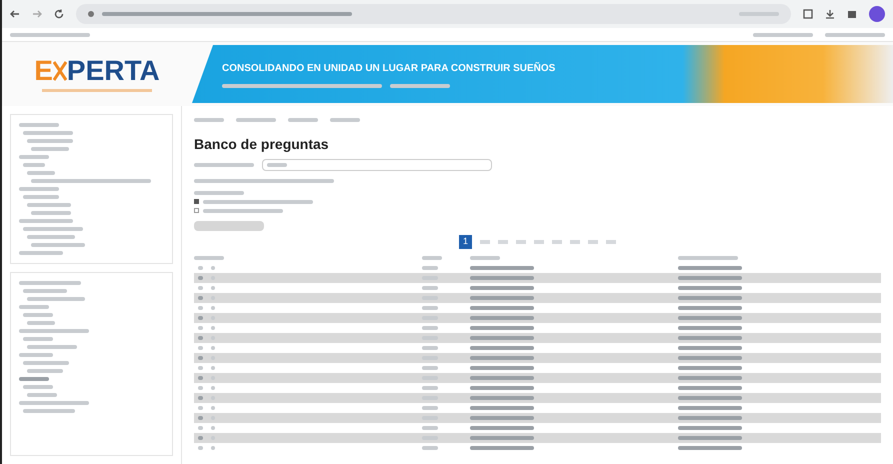  What do you see at coordinates (433, 14) in the screenshot?
I see `address-bar` at bounding box center [433, 14].